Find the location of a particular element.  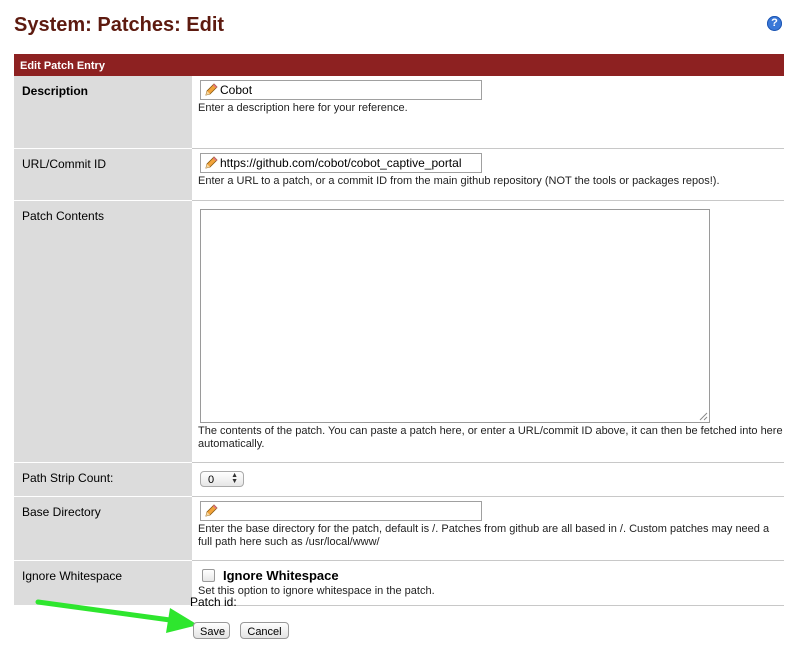

description-input: Cobot is located at coordinates (341, 90).